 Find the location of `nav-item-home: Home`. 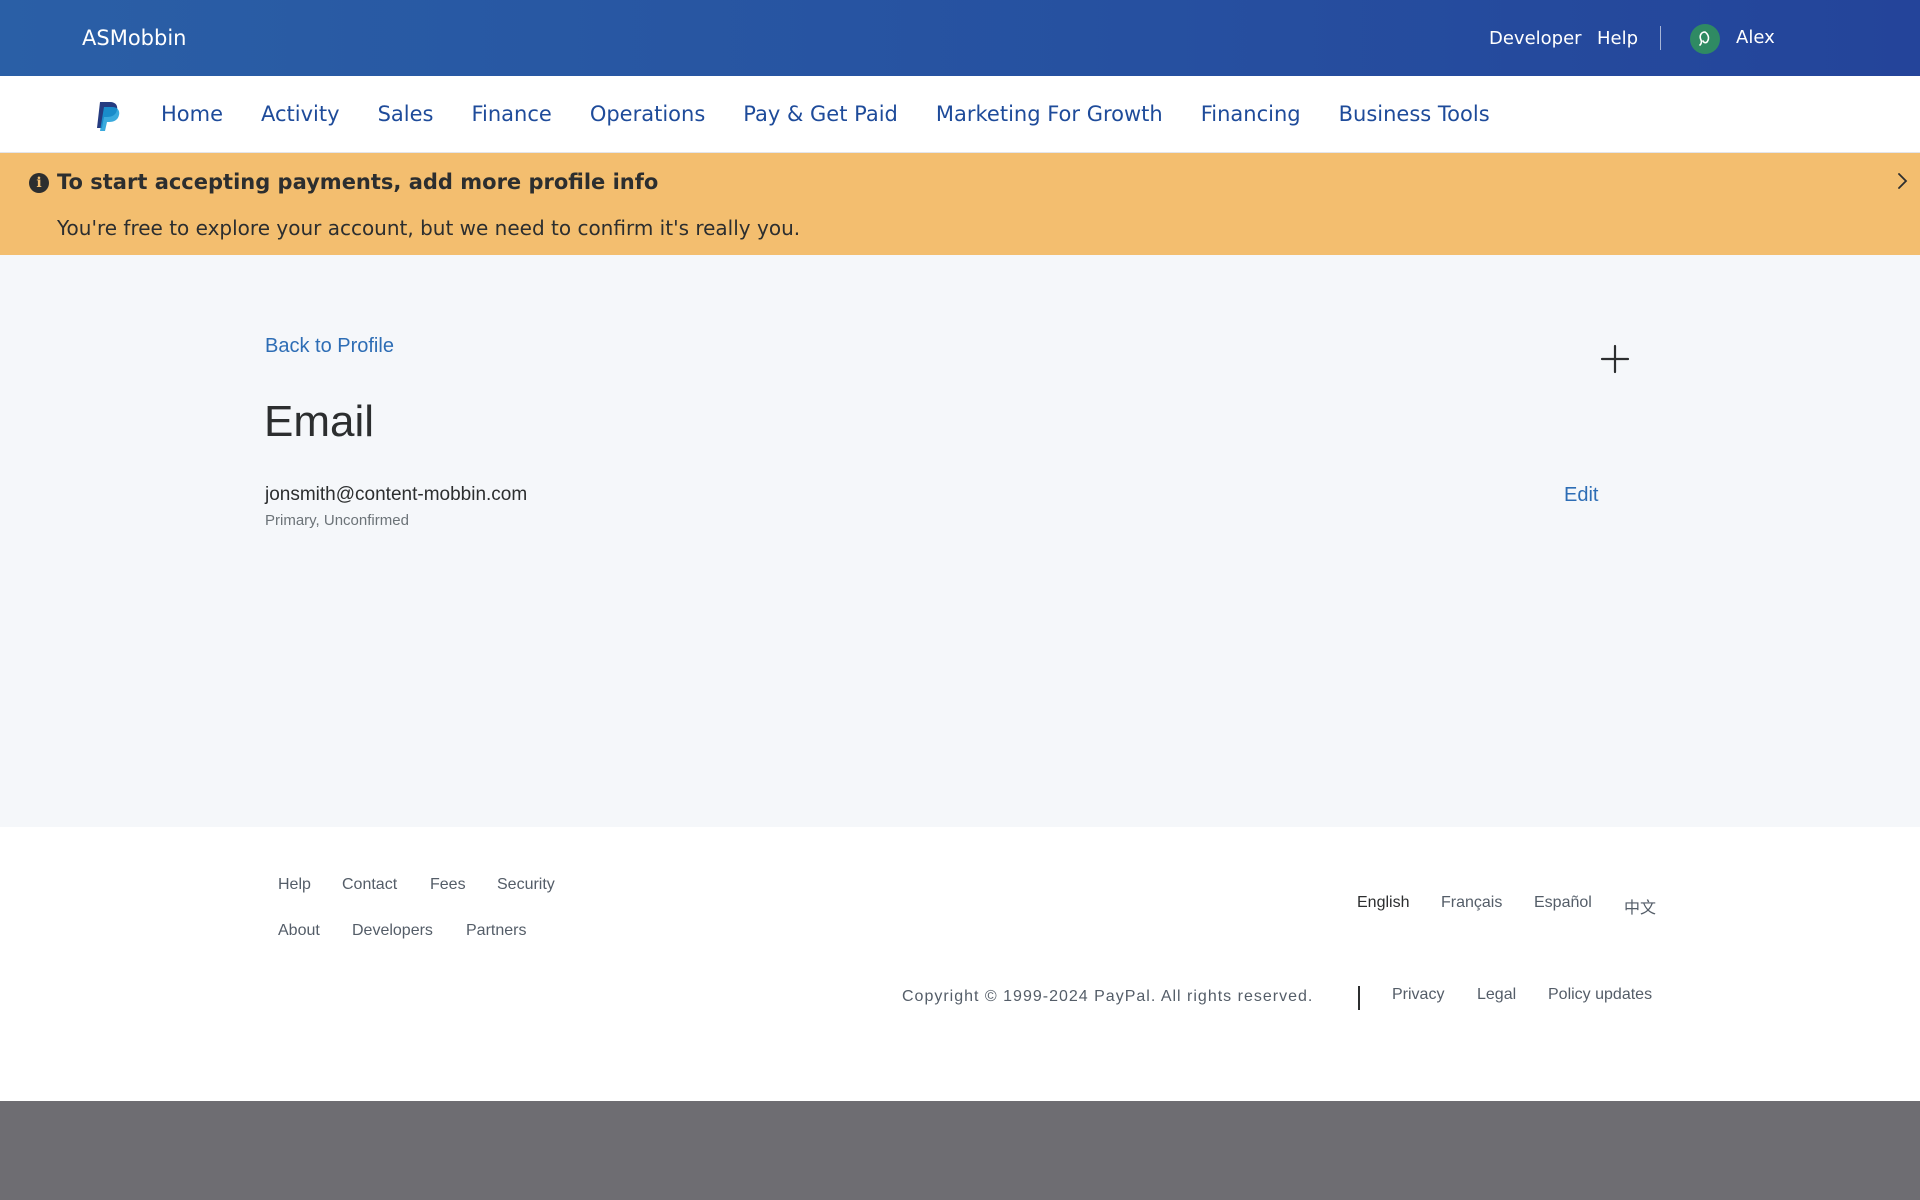

nav-item-home: Home is located at coordinates (192, 114).